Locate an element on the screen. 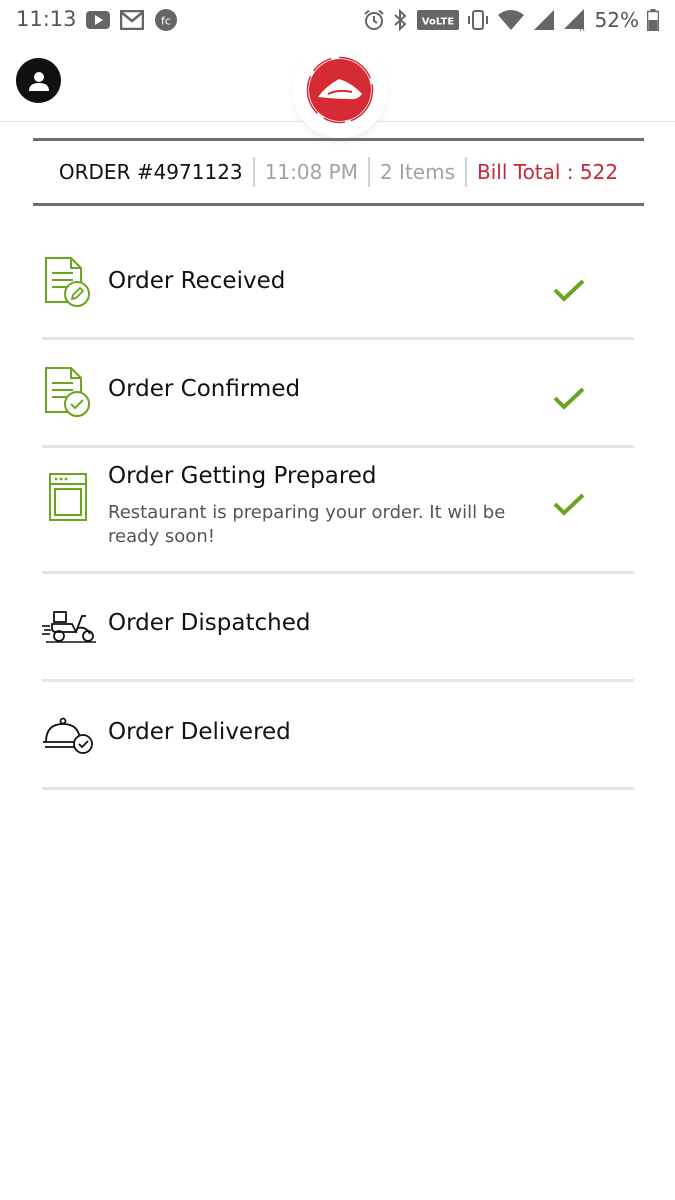 Image resolution: width=675 pixels, height=1200 pixels. fc-icon: fc is located at coordinates (166, 20).